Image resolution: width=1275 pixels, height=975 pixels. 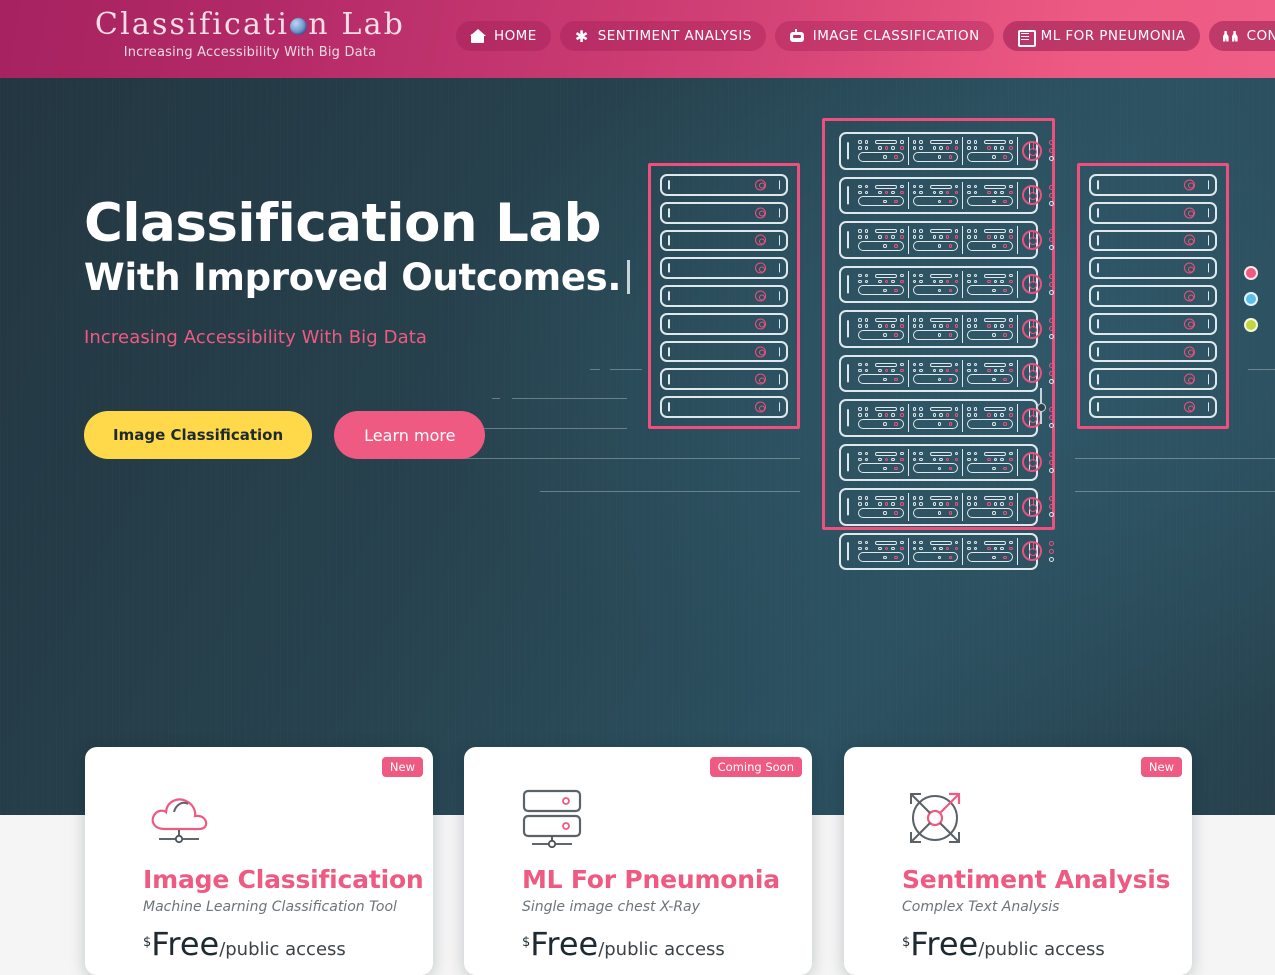 I want to click on hero-headline: Classification Lab, so click(x=343, y=223).